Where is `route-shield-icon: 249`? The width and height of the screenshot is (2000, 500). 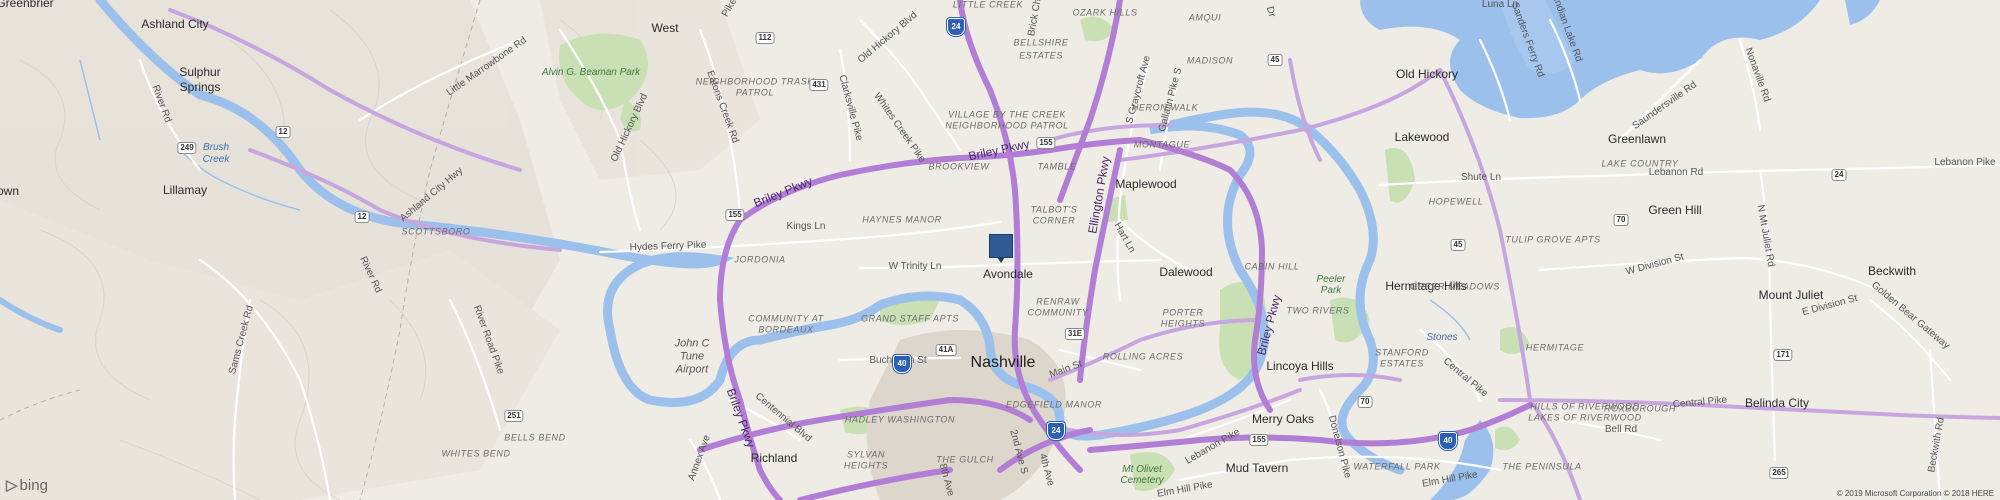
route-shield-icon: 249 is located at coordinates (187, 148).